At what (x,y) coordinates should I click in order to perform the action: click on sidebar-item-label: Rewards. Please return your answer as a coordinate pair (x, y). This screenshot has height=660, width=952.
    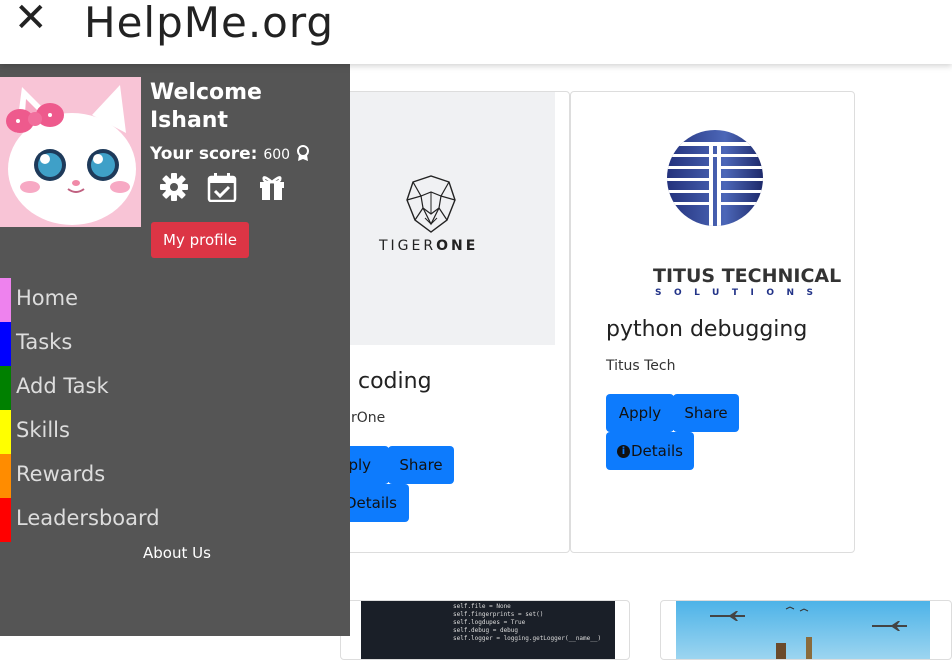
    Looking at the image, I should click on (61, 474).